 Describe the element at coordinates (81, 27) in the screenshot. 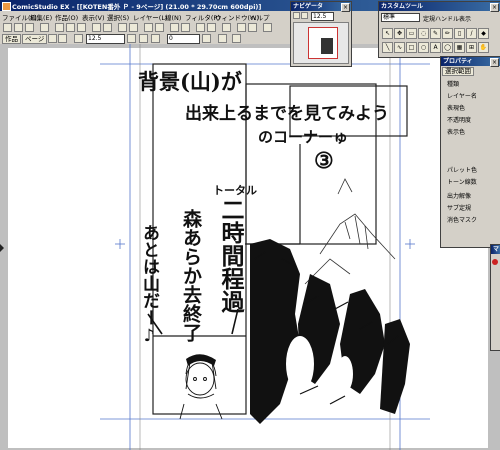

I see `paste-icon` at that location.